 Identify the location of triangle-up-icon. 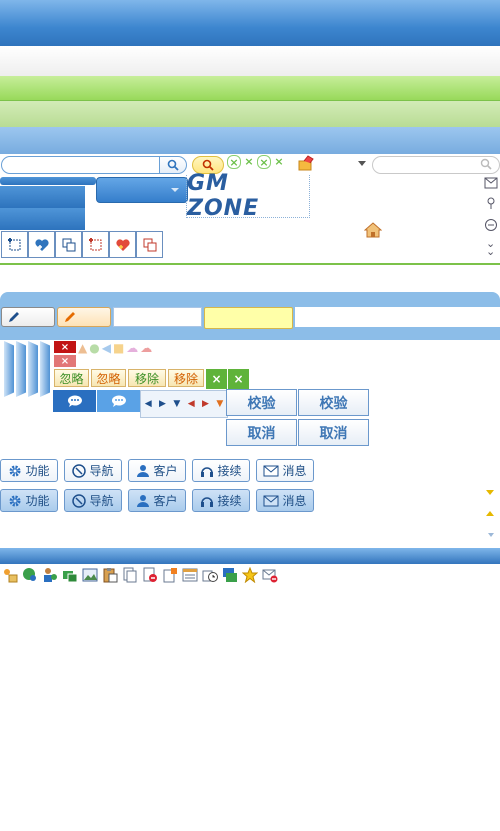
(490, 513).